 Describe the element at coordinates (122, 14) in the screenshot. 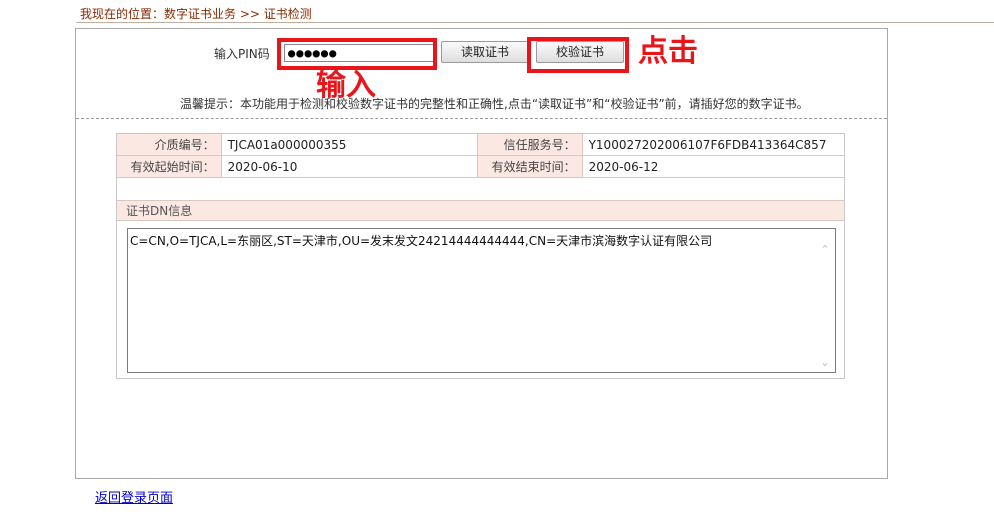

I see `breadcrumb-prefix: 我现在的位置：` at that location.